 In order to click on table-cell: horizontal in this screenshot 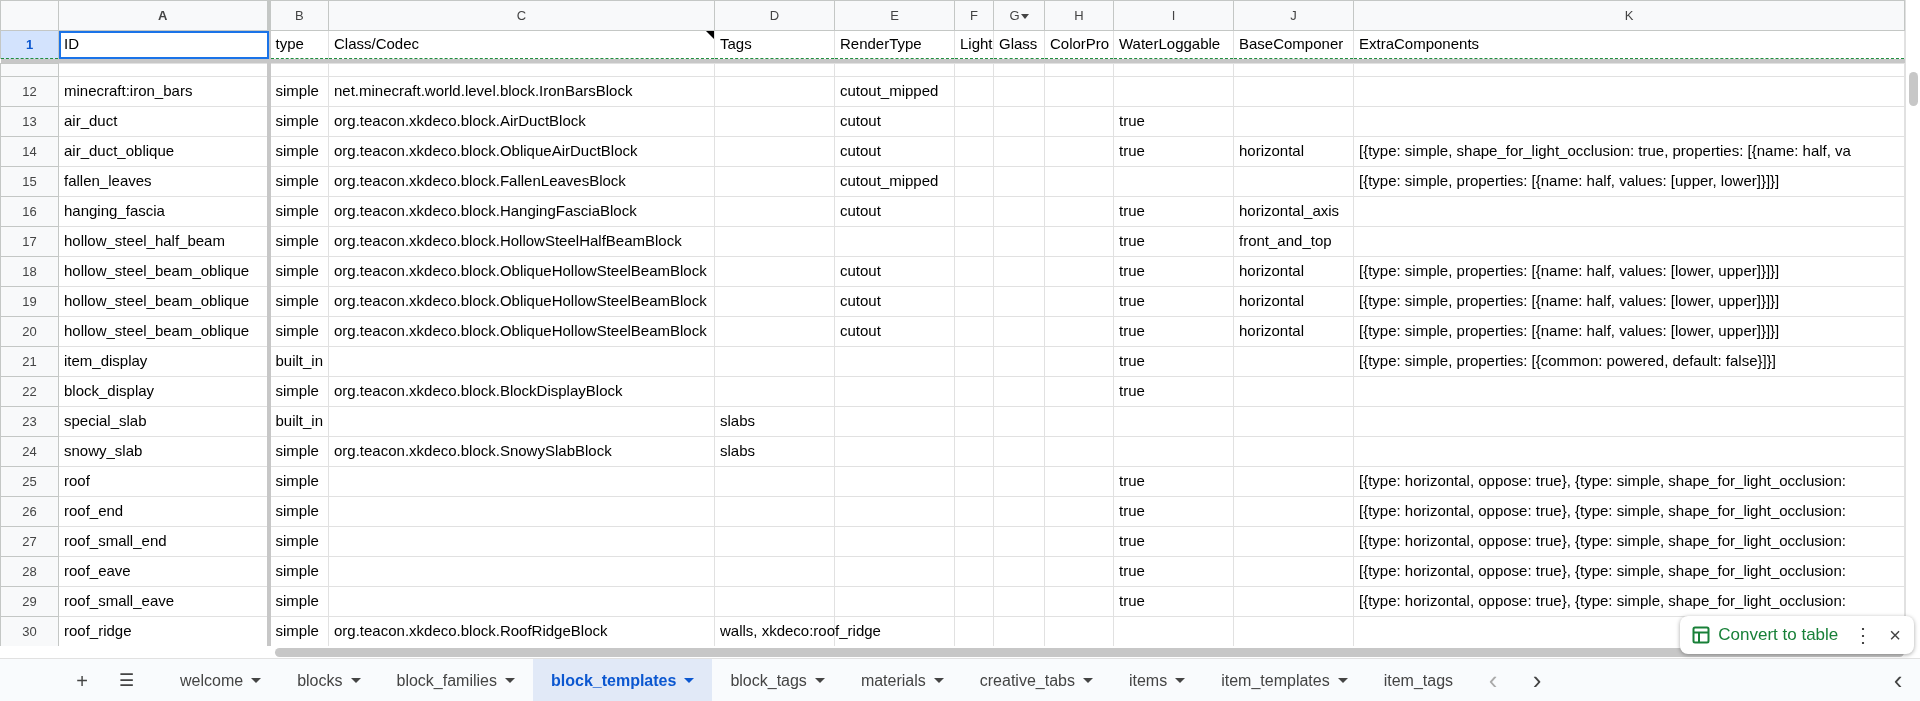, I will do `click(1272, 271)`.